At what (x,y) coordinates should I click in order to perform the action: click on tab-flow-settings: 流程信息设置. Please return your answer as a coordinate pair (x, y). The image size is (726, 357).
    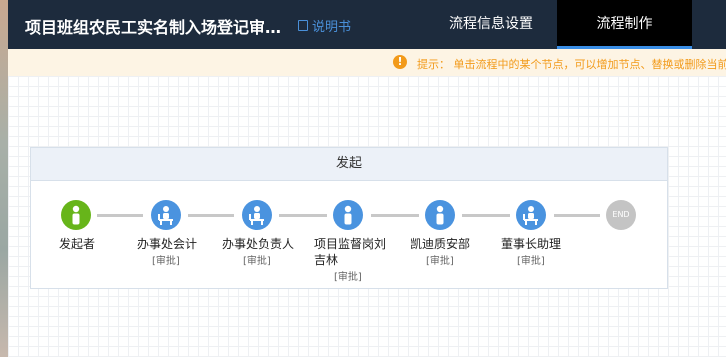
    Looking at the image, I should click on (491, 24).